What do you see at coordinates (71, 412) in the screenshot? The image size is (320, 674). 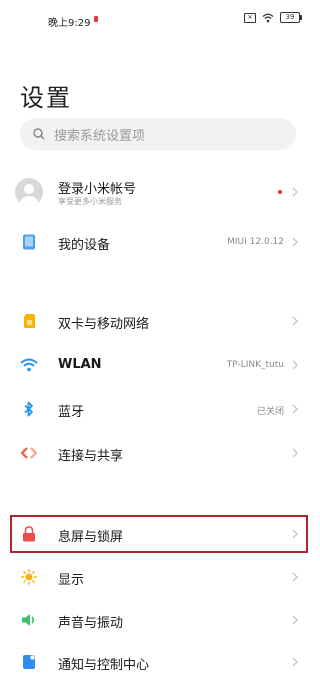 I see `settings-item-label: 蓝牙` at bounding box center [71, 412].